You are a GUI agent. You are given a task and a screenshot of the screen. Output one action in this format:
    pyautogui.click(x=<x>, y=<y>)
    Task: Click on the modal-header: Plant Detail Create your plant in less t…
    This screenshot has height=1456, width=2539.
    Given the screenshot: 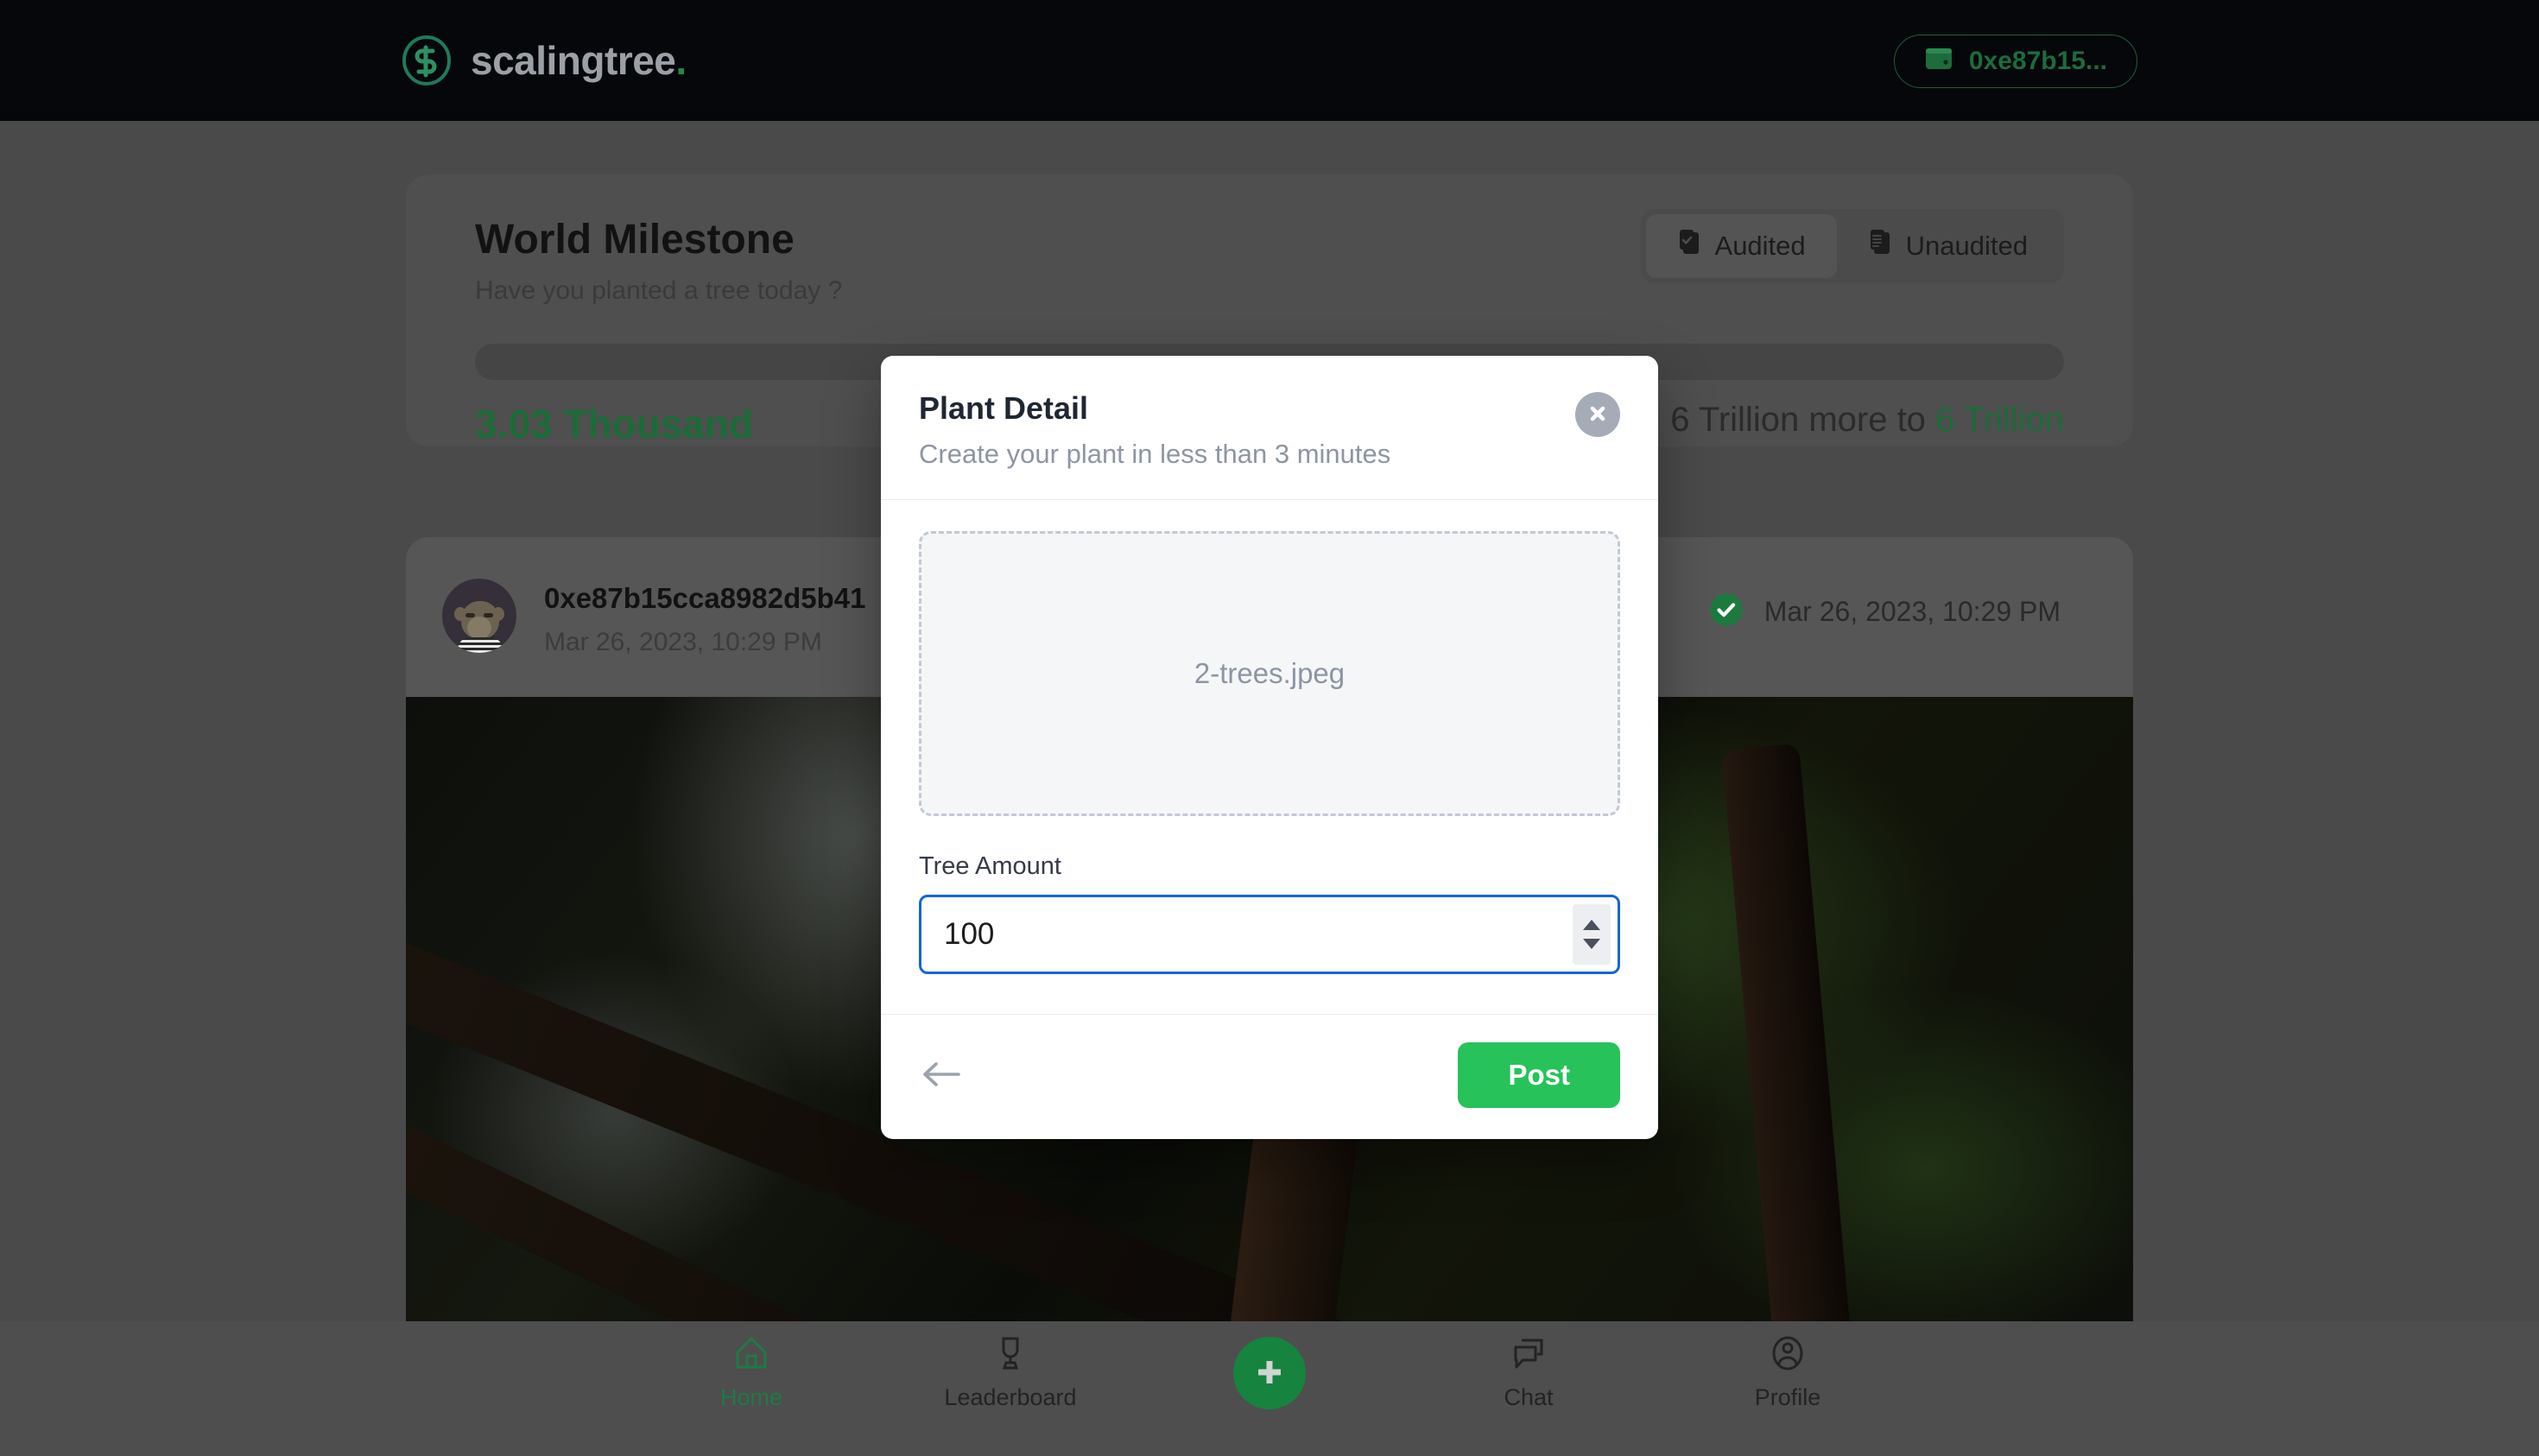 What is the action you would take?
    pyautogui.click(x=1269, y=428)
    